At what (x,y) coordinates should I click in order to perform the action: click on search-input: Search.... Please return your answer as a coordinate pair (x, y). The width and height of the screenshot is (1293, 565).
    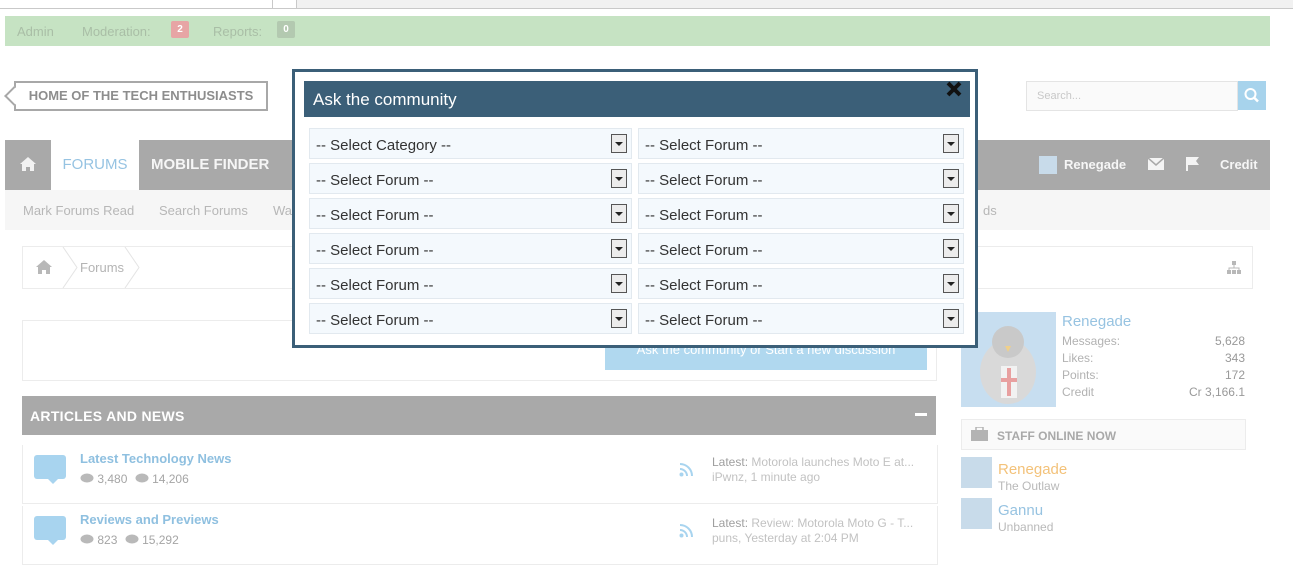
    Looking at the image, I should click on (1132, 96).